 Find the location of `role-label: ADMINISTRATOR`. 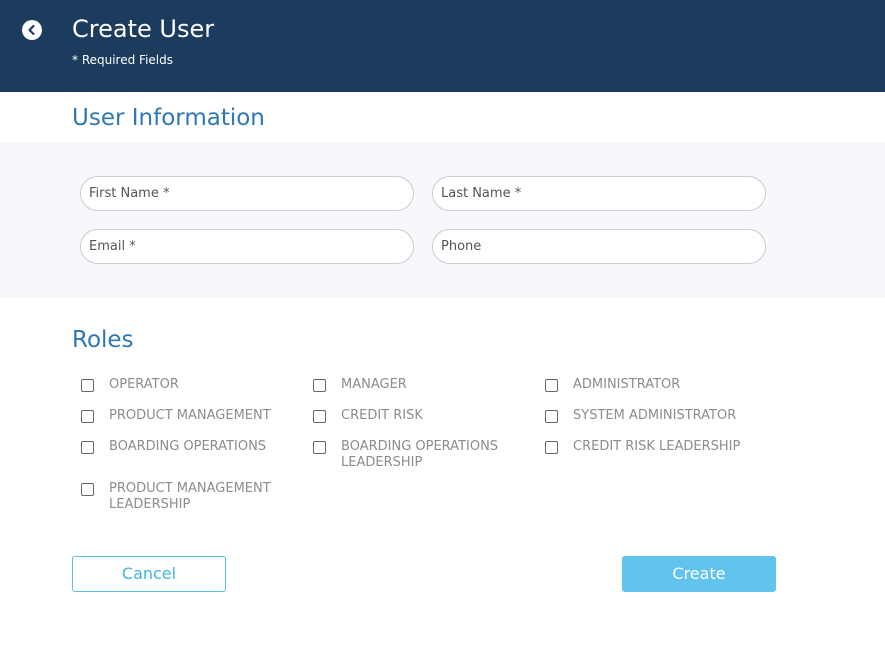

role-label: ADMINISTRATOR is located at coordinates (627, 384).